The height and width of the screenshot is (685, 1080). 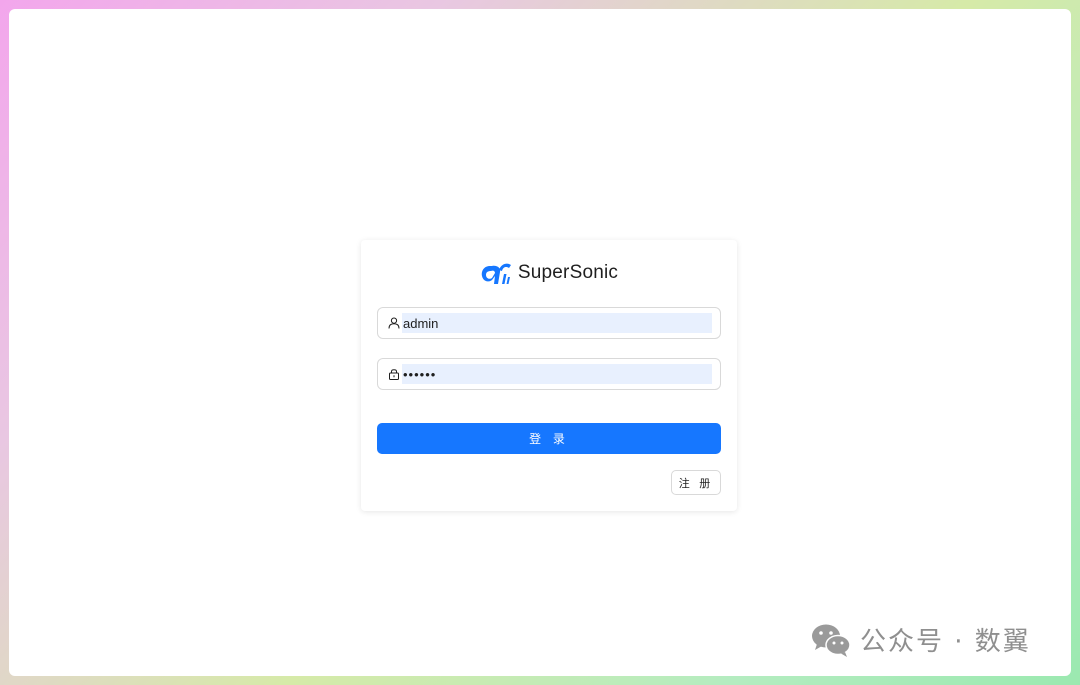 I want to click on watermark: 公众号 · 数翼, so click(x=920, y=639).